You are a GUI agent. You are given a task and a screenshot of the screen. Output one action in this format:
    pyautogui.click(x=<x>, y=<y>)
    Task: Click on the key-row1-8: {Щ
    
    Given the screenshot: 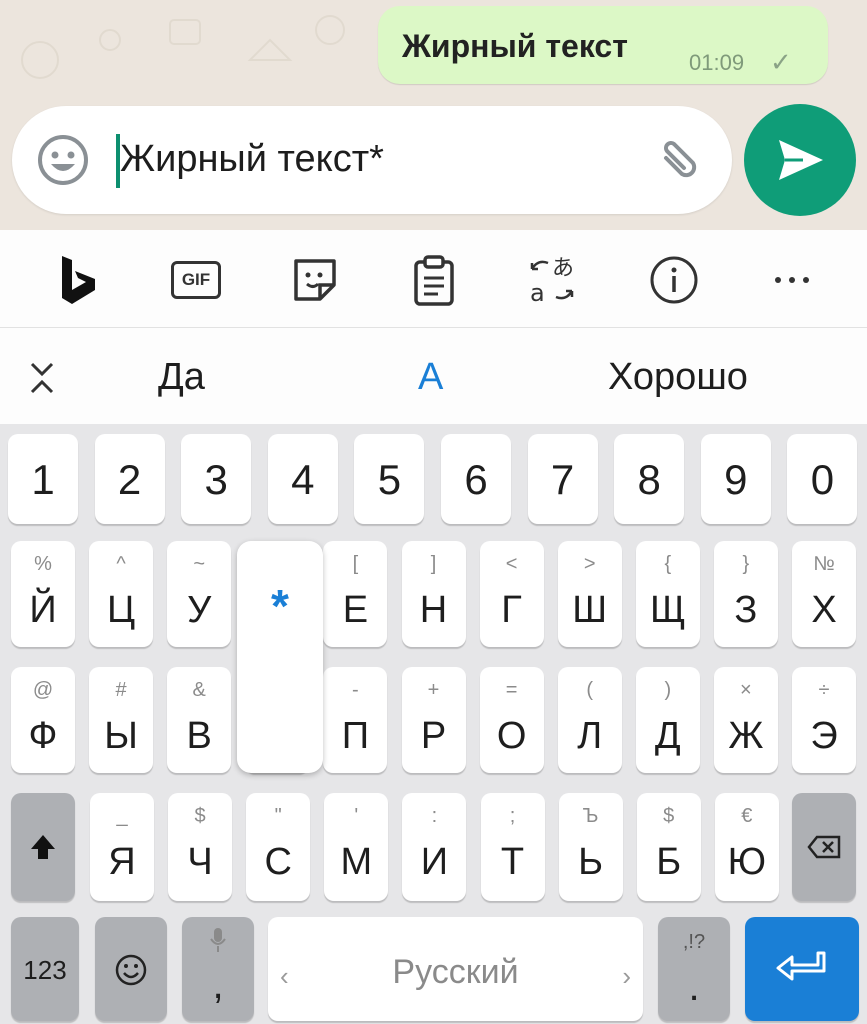 What is the action you would take?
    pyautogui.click(x=667, y=594)
    